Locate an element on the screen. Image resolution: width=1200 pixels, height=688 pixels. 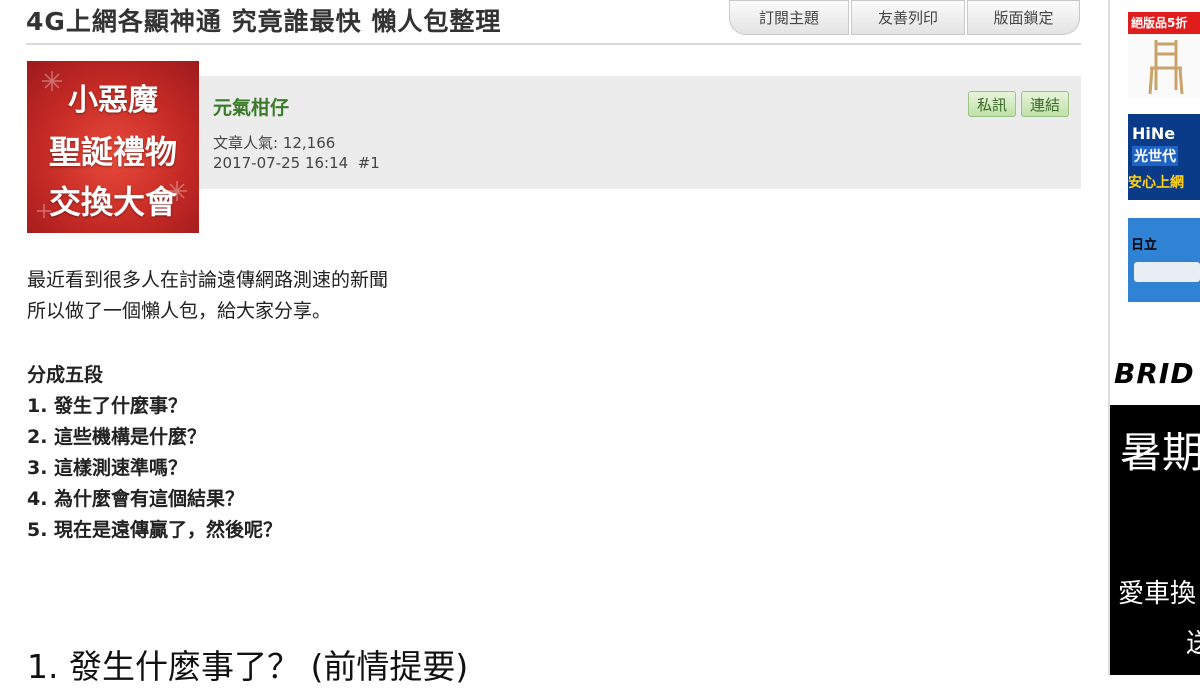
permalink-button: 連結 is located at coordinates (1045, 104).